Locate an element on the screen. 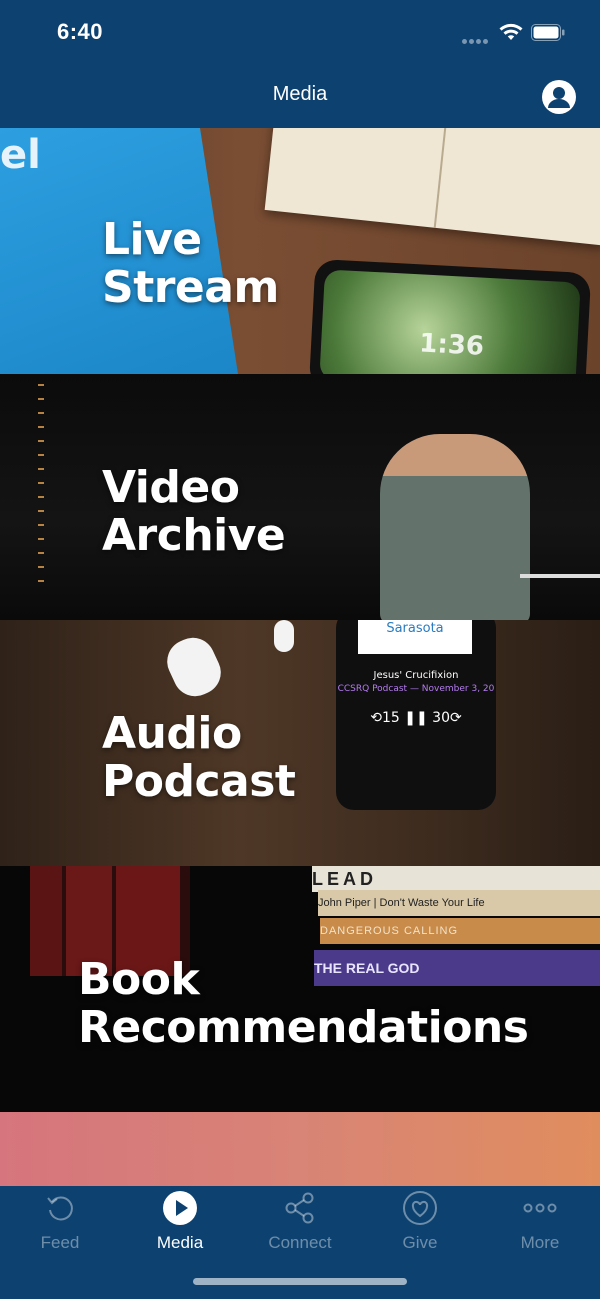 Image resolution: width=600 pixels, height=1299 pixels. tile-title: Book Recommendations is located at coordinates (303, 1003).